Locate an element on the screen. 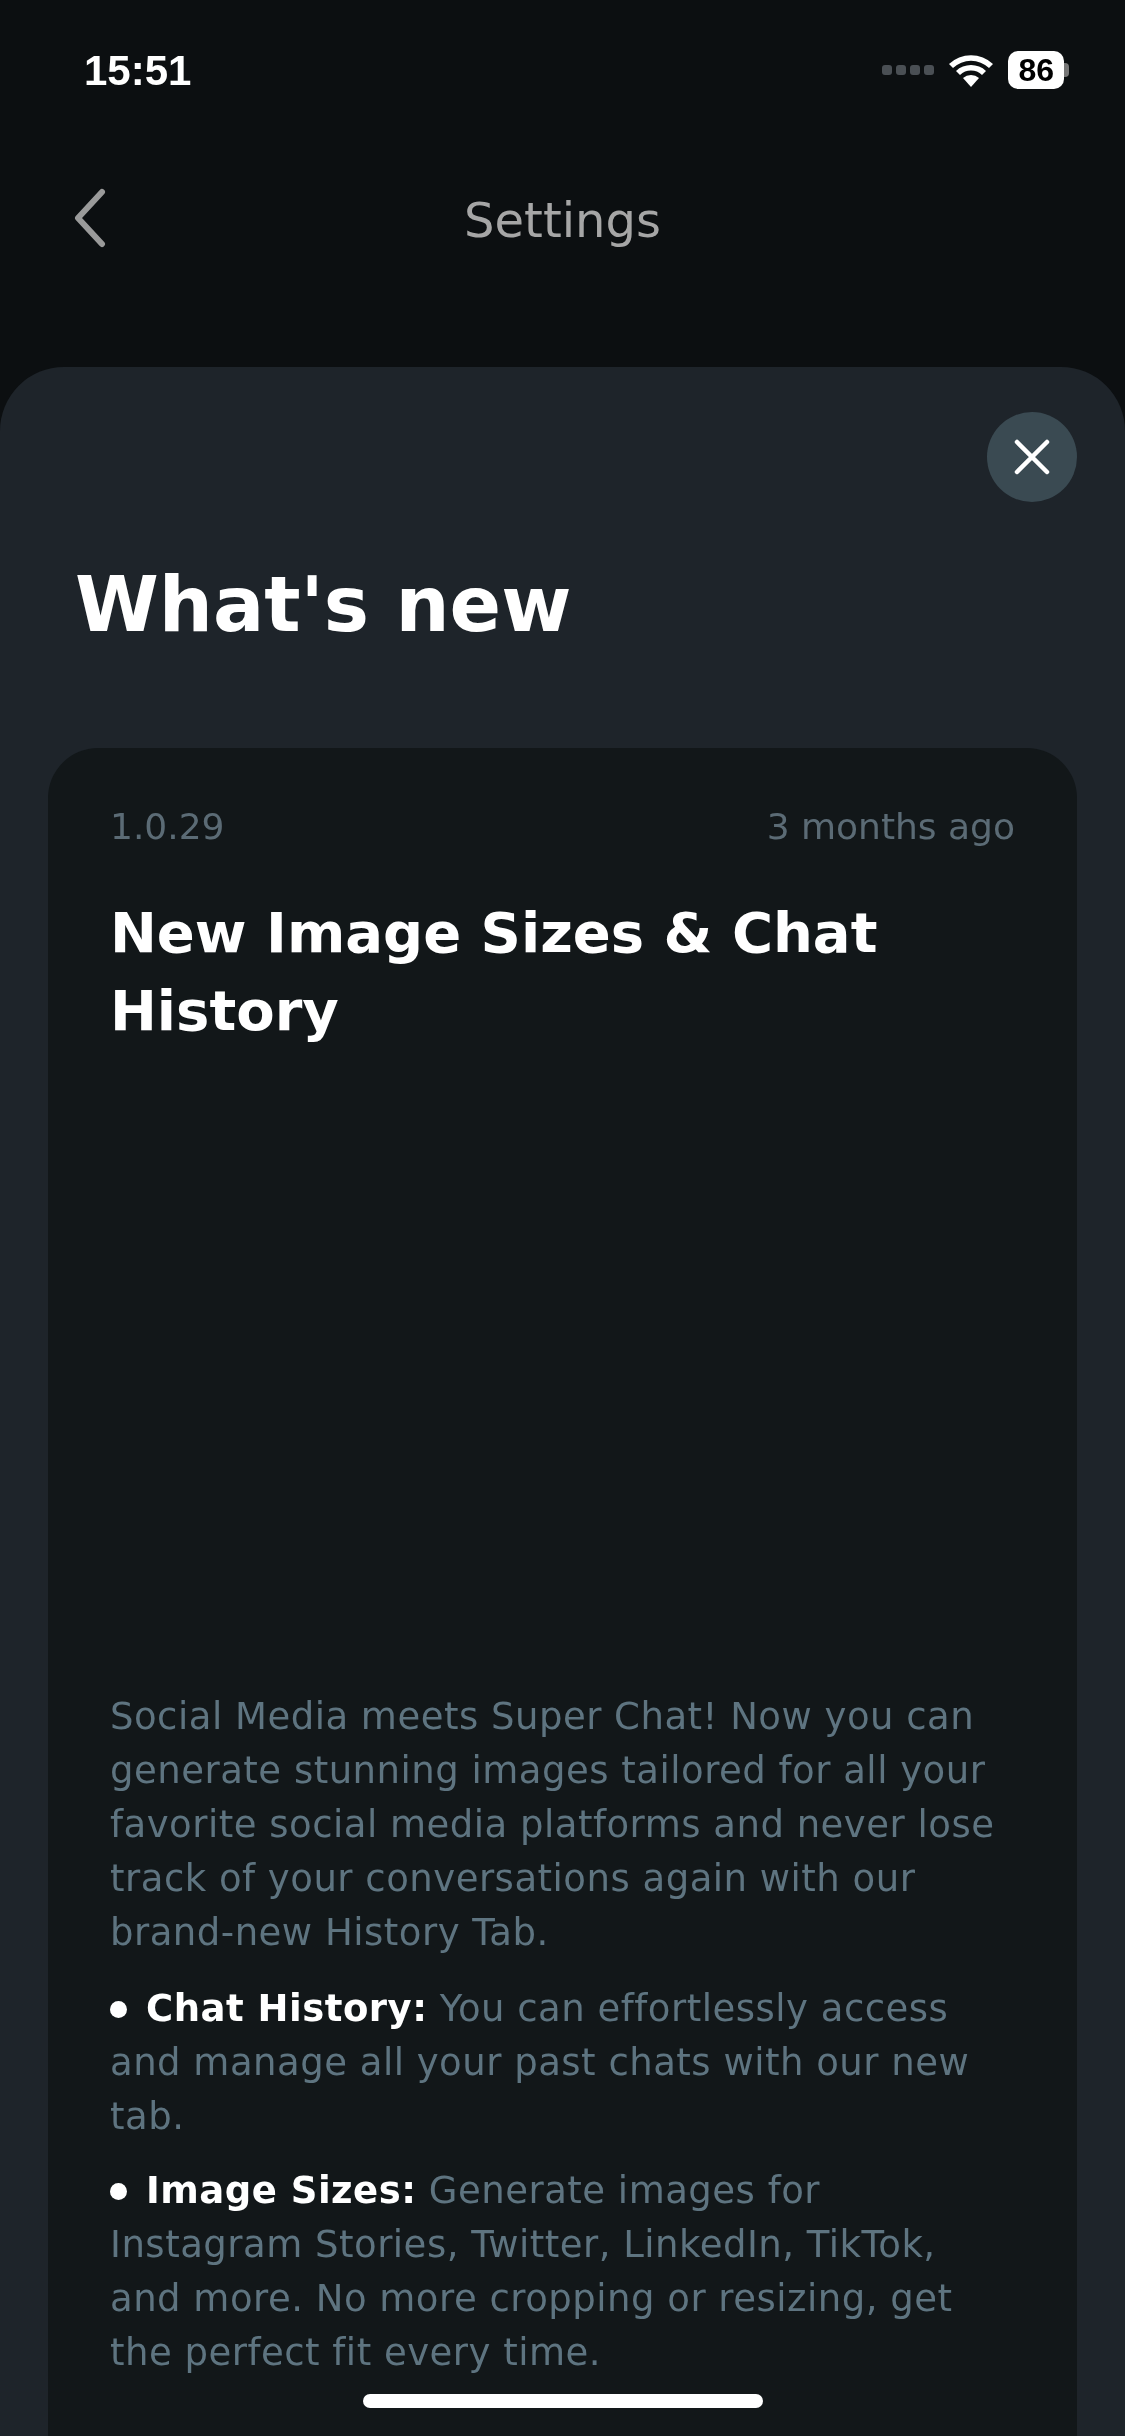 The image size is (1125, 2436). nav-title: Settings is located at coordinates (562, 220).